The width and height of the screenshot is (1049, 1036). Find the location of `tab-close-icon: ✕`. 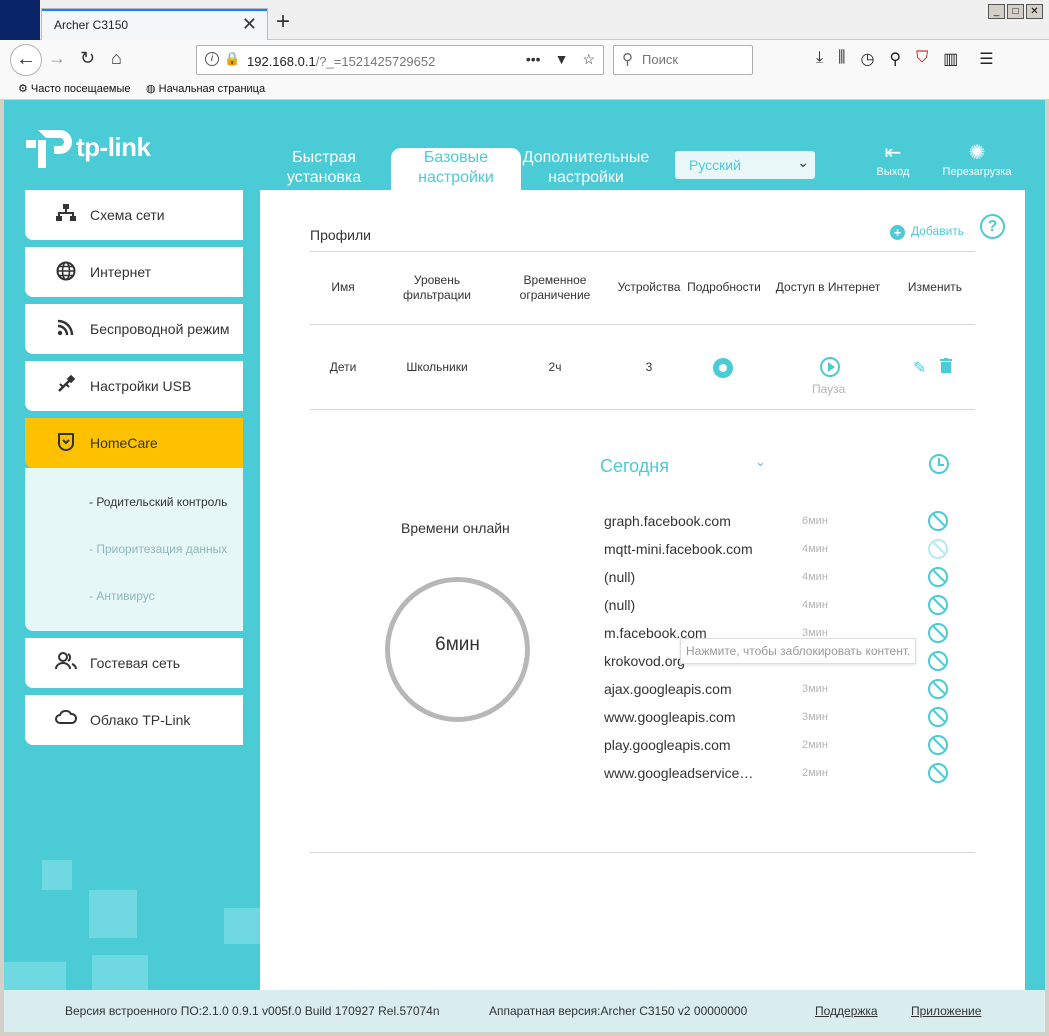

tab-close-icon: ✕ is located at coordinates (249, 24).